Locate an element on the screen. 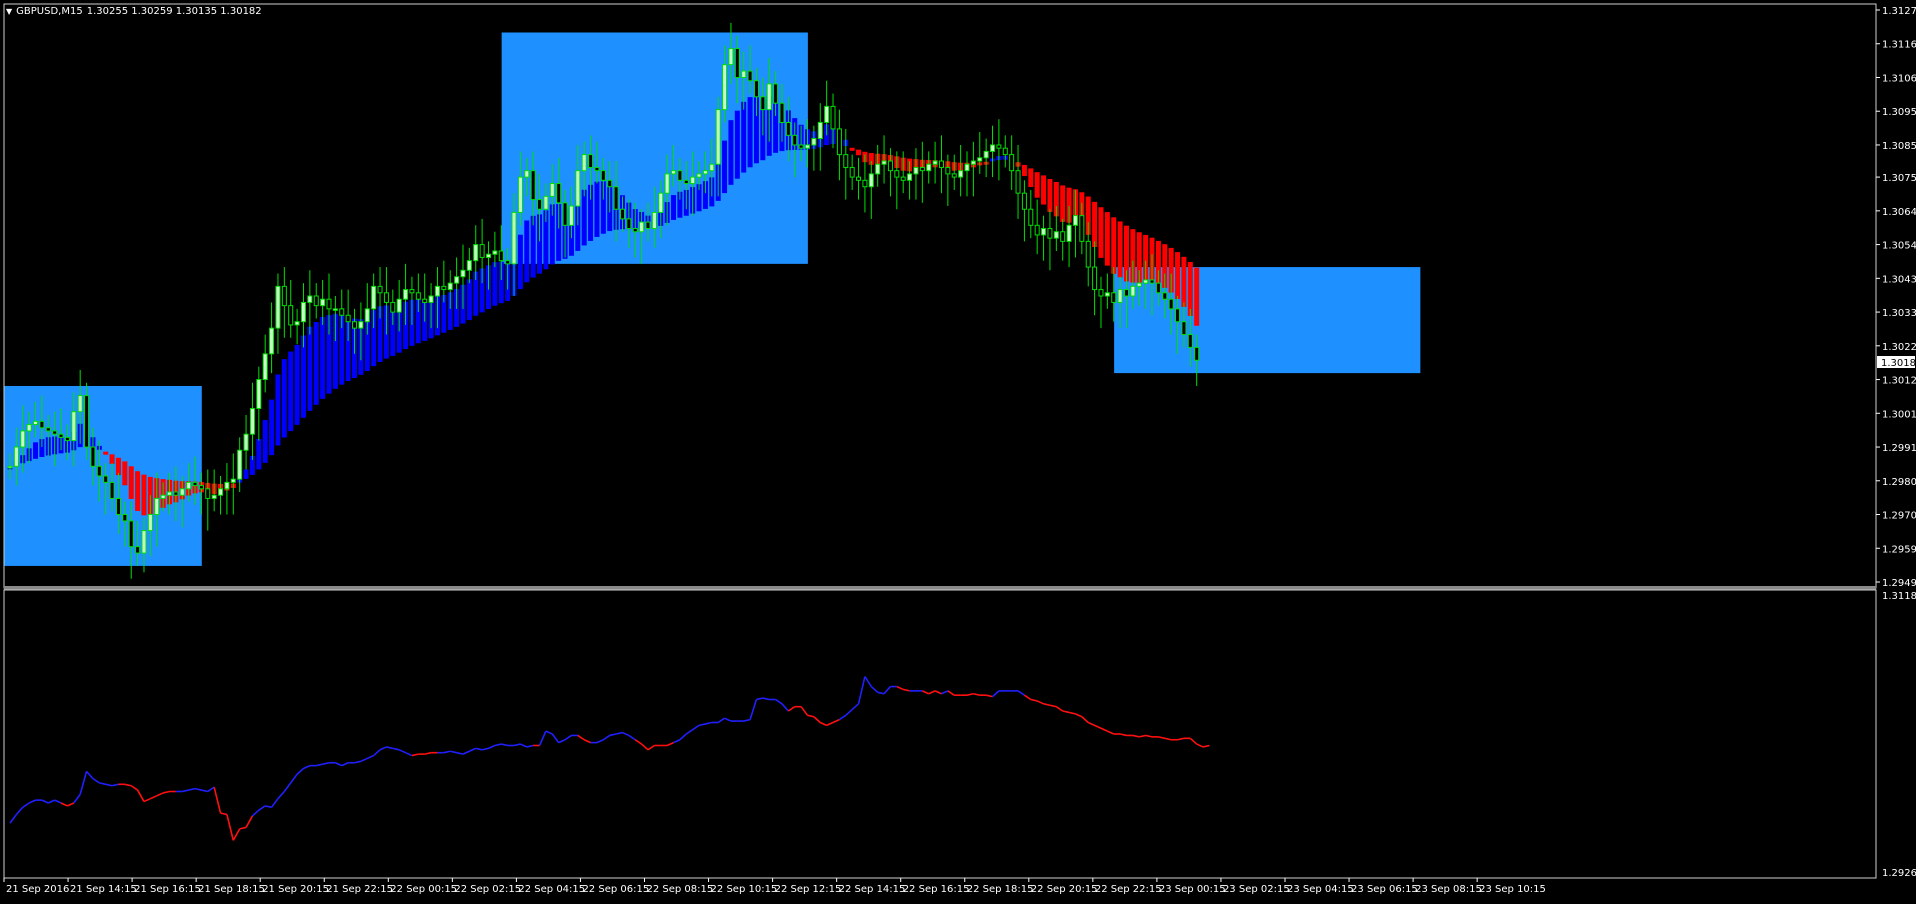 The height and width of the screenshot is (904, 1916). time-tick-label: 21 Sep 14:15 is located at coordinates (103, 889).